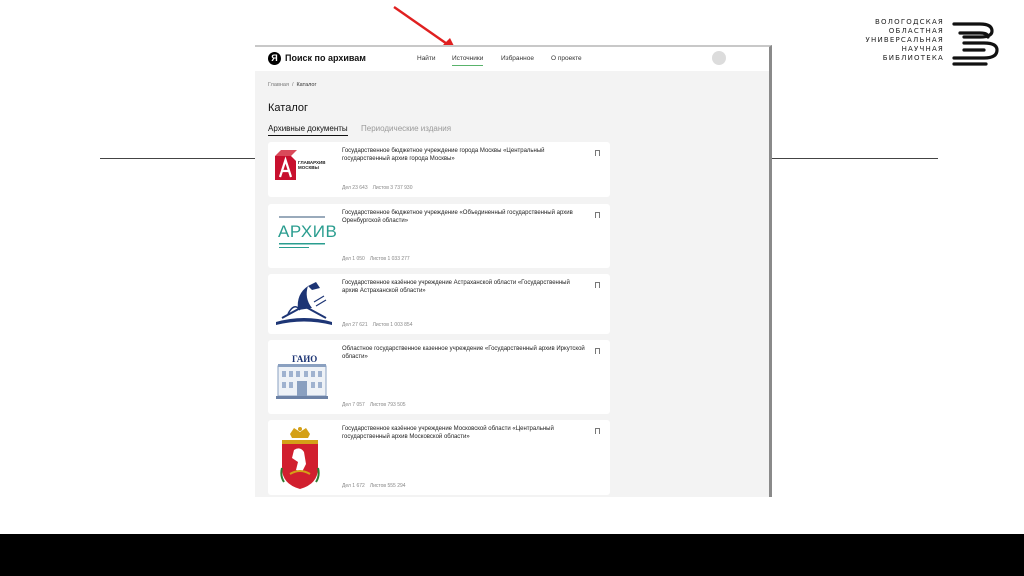 The image size is (1024, 576). Describe the element at coordinates (353, 259) in the screenshot. I see `archive-cases-count: Дел 1 050` at that location.